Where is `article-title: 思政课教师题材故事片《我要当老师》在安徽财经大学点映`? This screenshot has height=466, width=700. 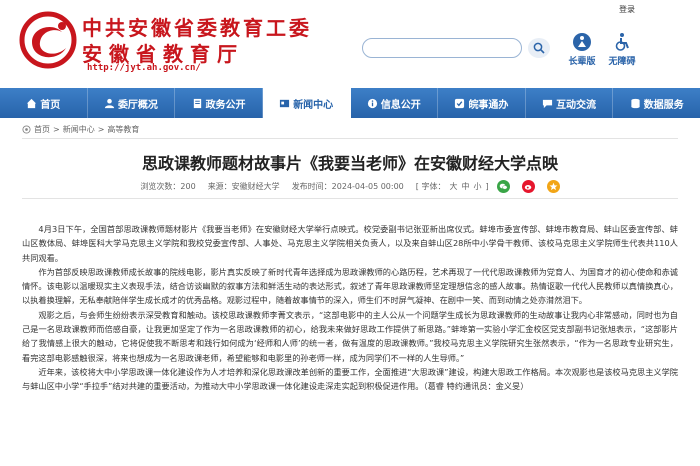 article-title: 思政课教师题材故事片《我要当老师》在安徽财经大学点映 is located at coordinates (349, 163).